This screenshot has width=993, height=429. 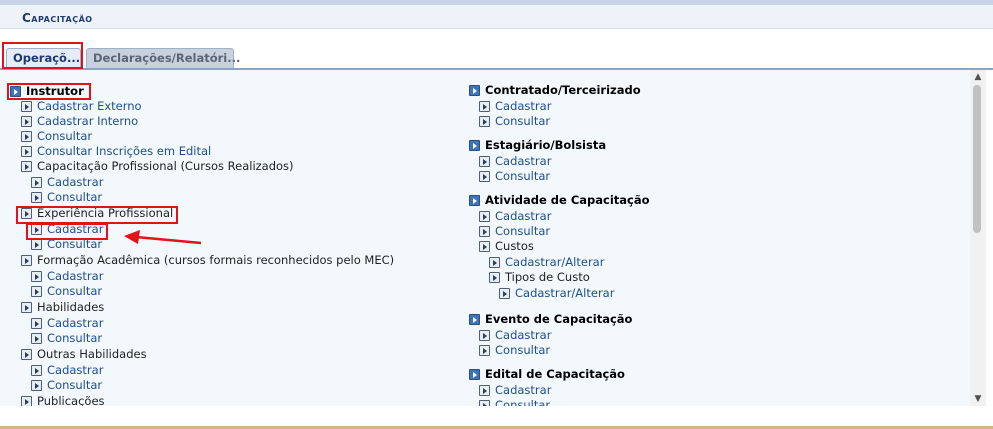 I want to click on group-label: Outras Habilidades, so click(x=92, y=354).